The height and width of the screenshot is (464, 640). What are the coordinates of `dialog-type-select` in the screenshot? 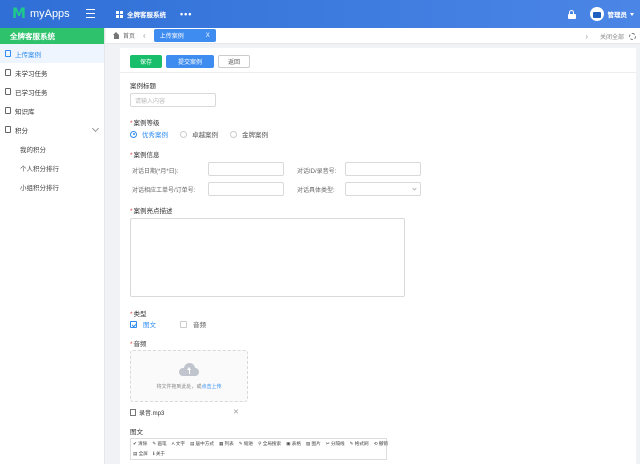 It's located at (383, 189).